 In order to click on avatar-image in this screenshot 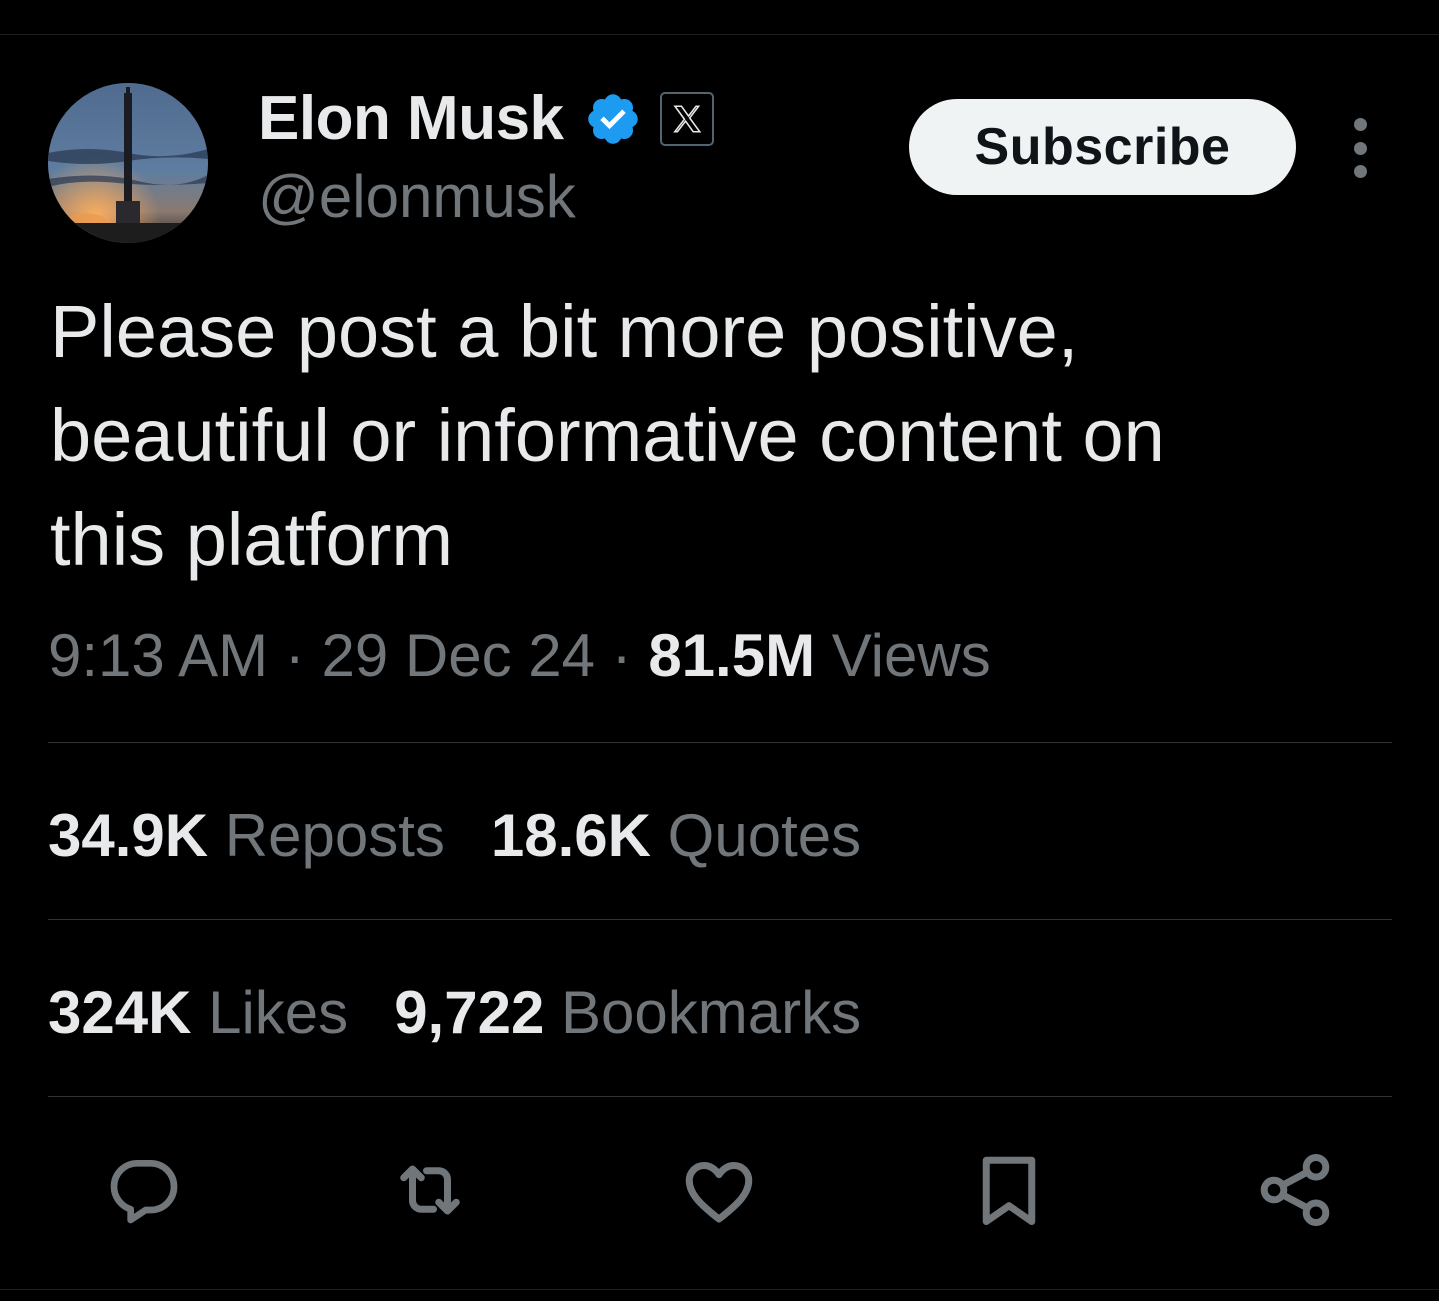, I will do `click(128, 163)`.